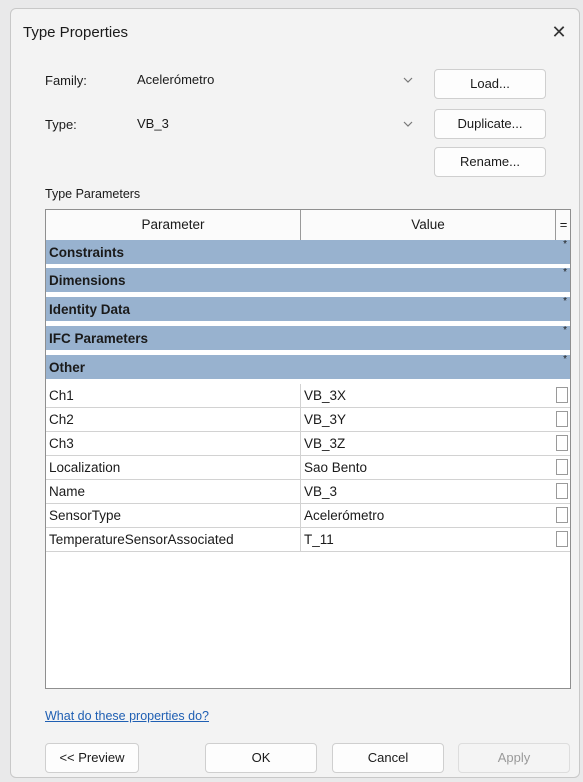 The width and height of the screenshot is (583, 782). I want to click on parameter-value: VB_3X, so click(429, 396).